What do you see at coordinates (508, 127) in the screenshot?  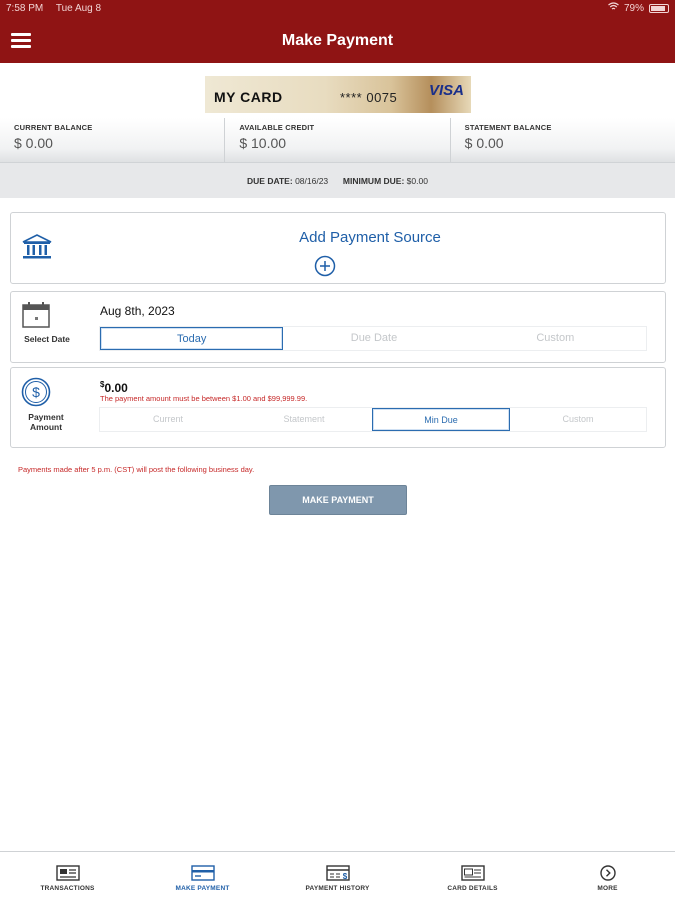 I see `balance-label: STATEMENT BALANCE` at bounding box center [508, 127].